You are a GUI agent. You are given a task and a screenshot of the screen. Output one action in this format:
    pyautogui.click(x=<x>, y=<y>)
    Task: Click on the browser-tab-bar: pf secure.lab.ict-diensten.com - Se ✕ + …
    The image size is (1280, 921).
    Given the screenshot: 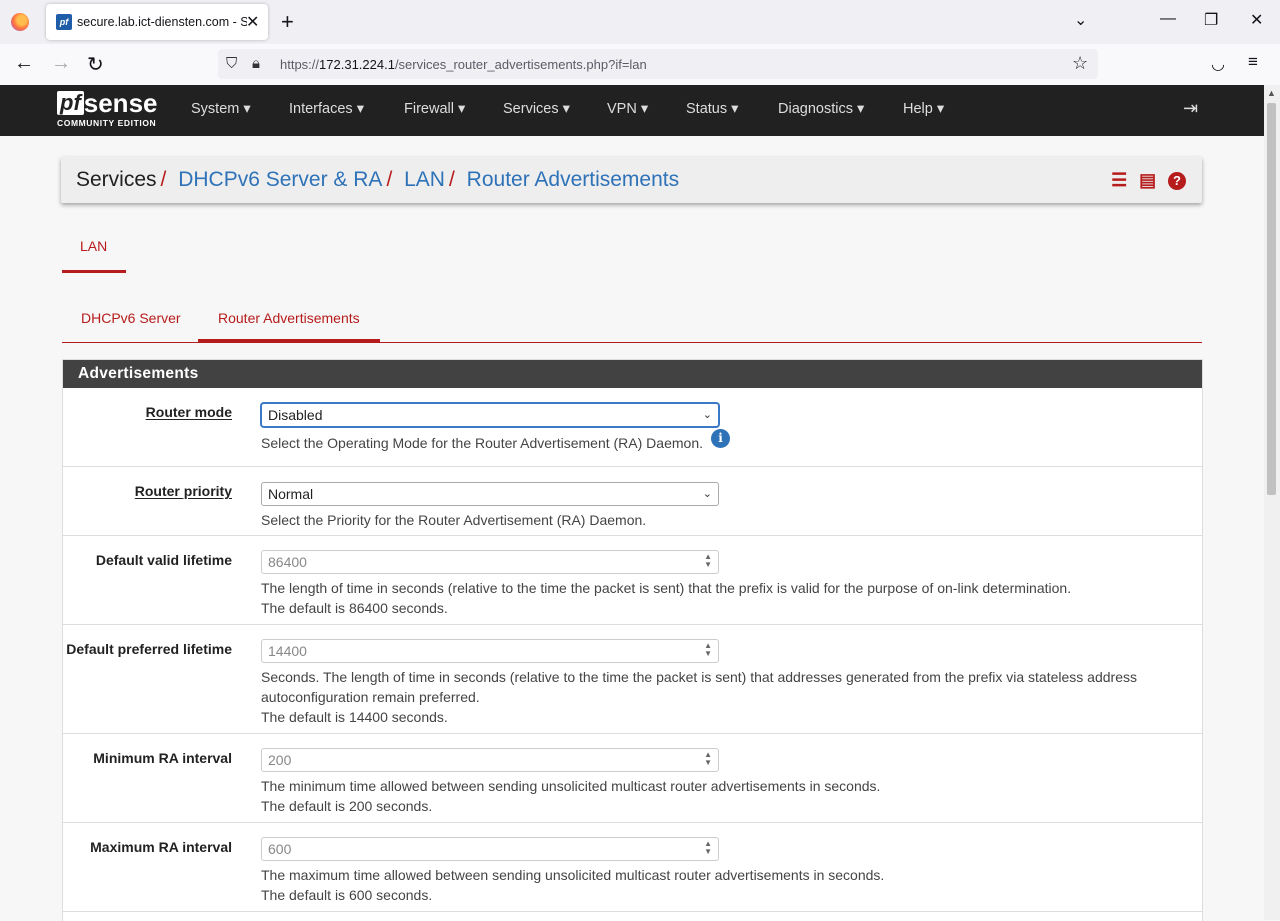 What is the action you would take?
    pyautogui.click(x=640, y=22)
    